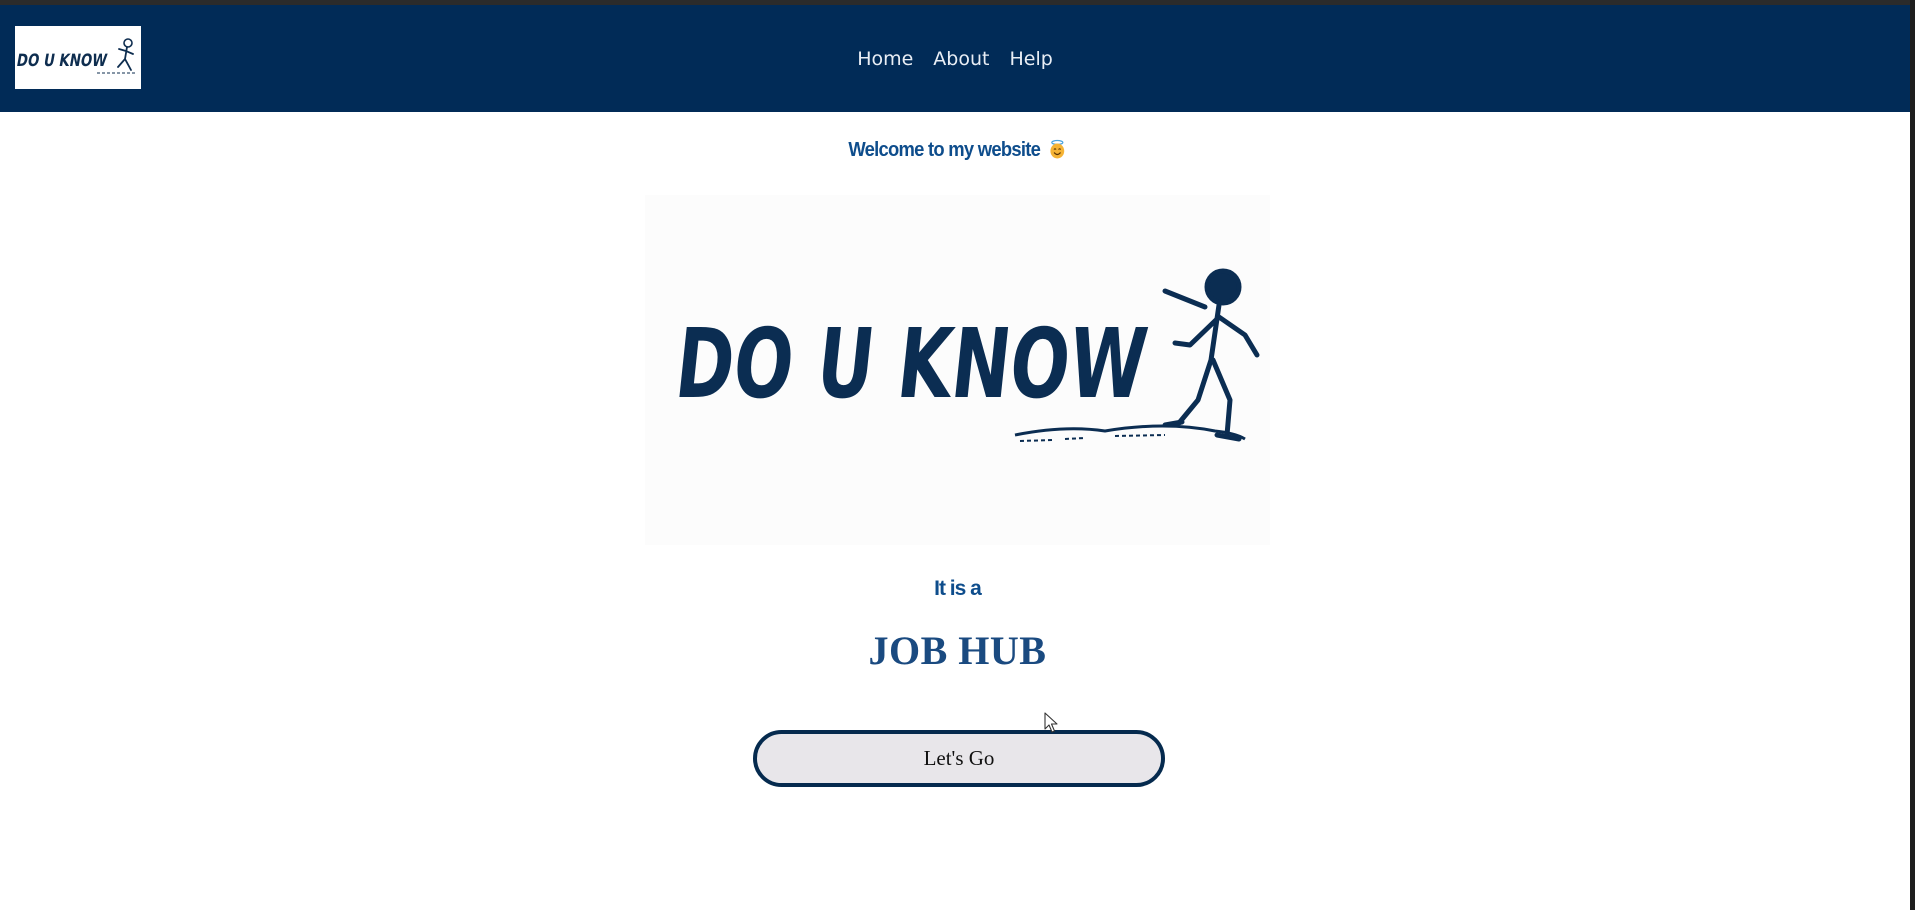 The height and width of the screenshot is (910, 1915). What do you see at coordinates (1912, 455) in the screenshot?
I see `window-right-edge` at bounding box center [1912, 455].